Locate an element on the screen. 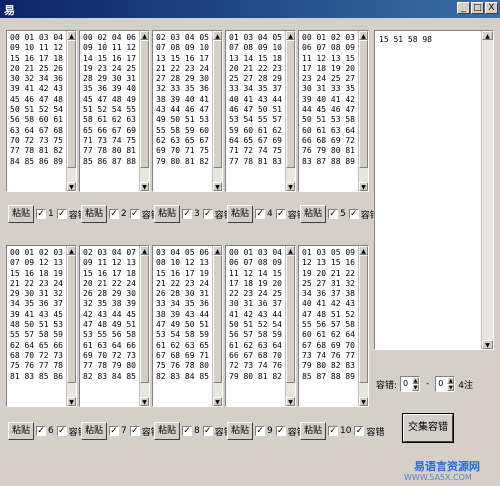 The image size is (500, 486). maximize-button: □ is located at coordinates (477, 8).